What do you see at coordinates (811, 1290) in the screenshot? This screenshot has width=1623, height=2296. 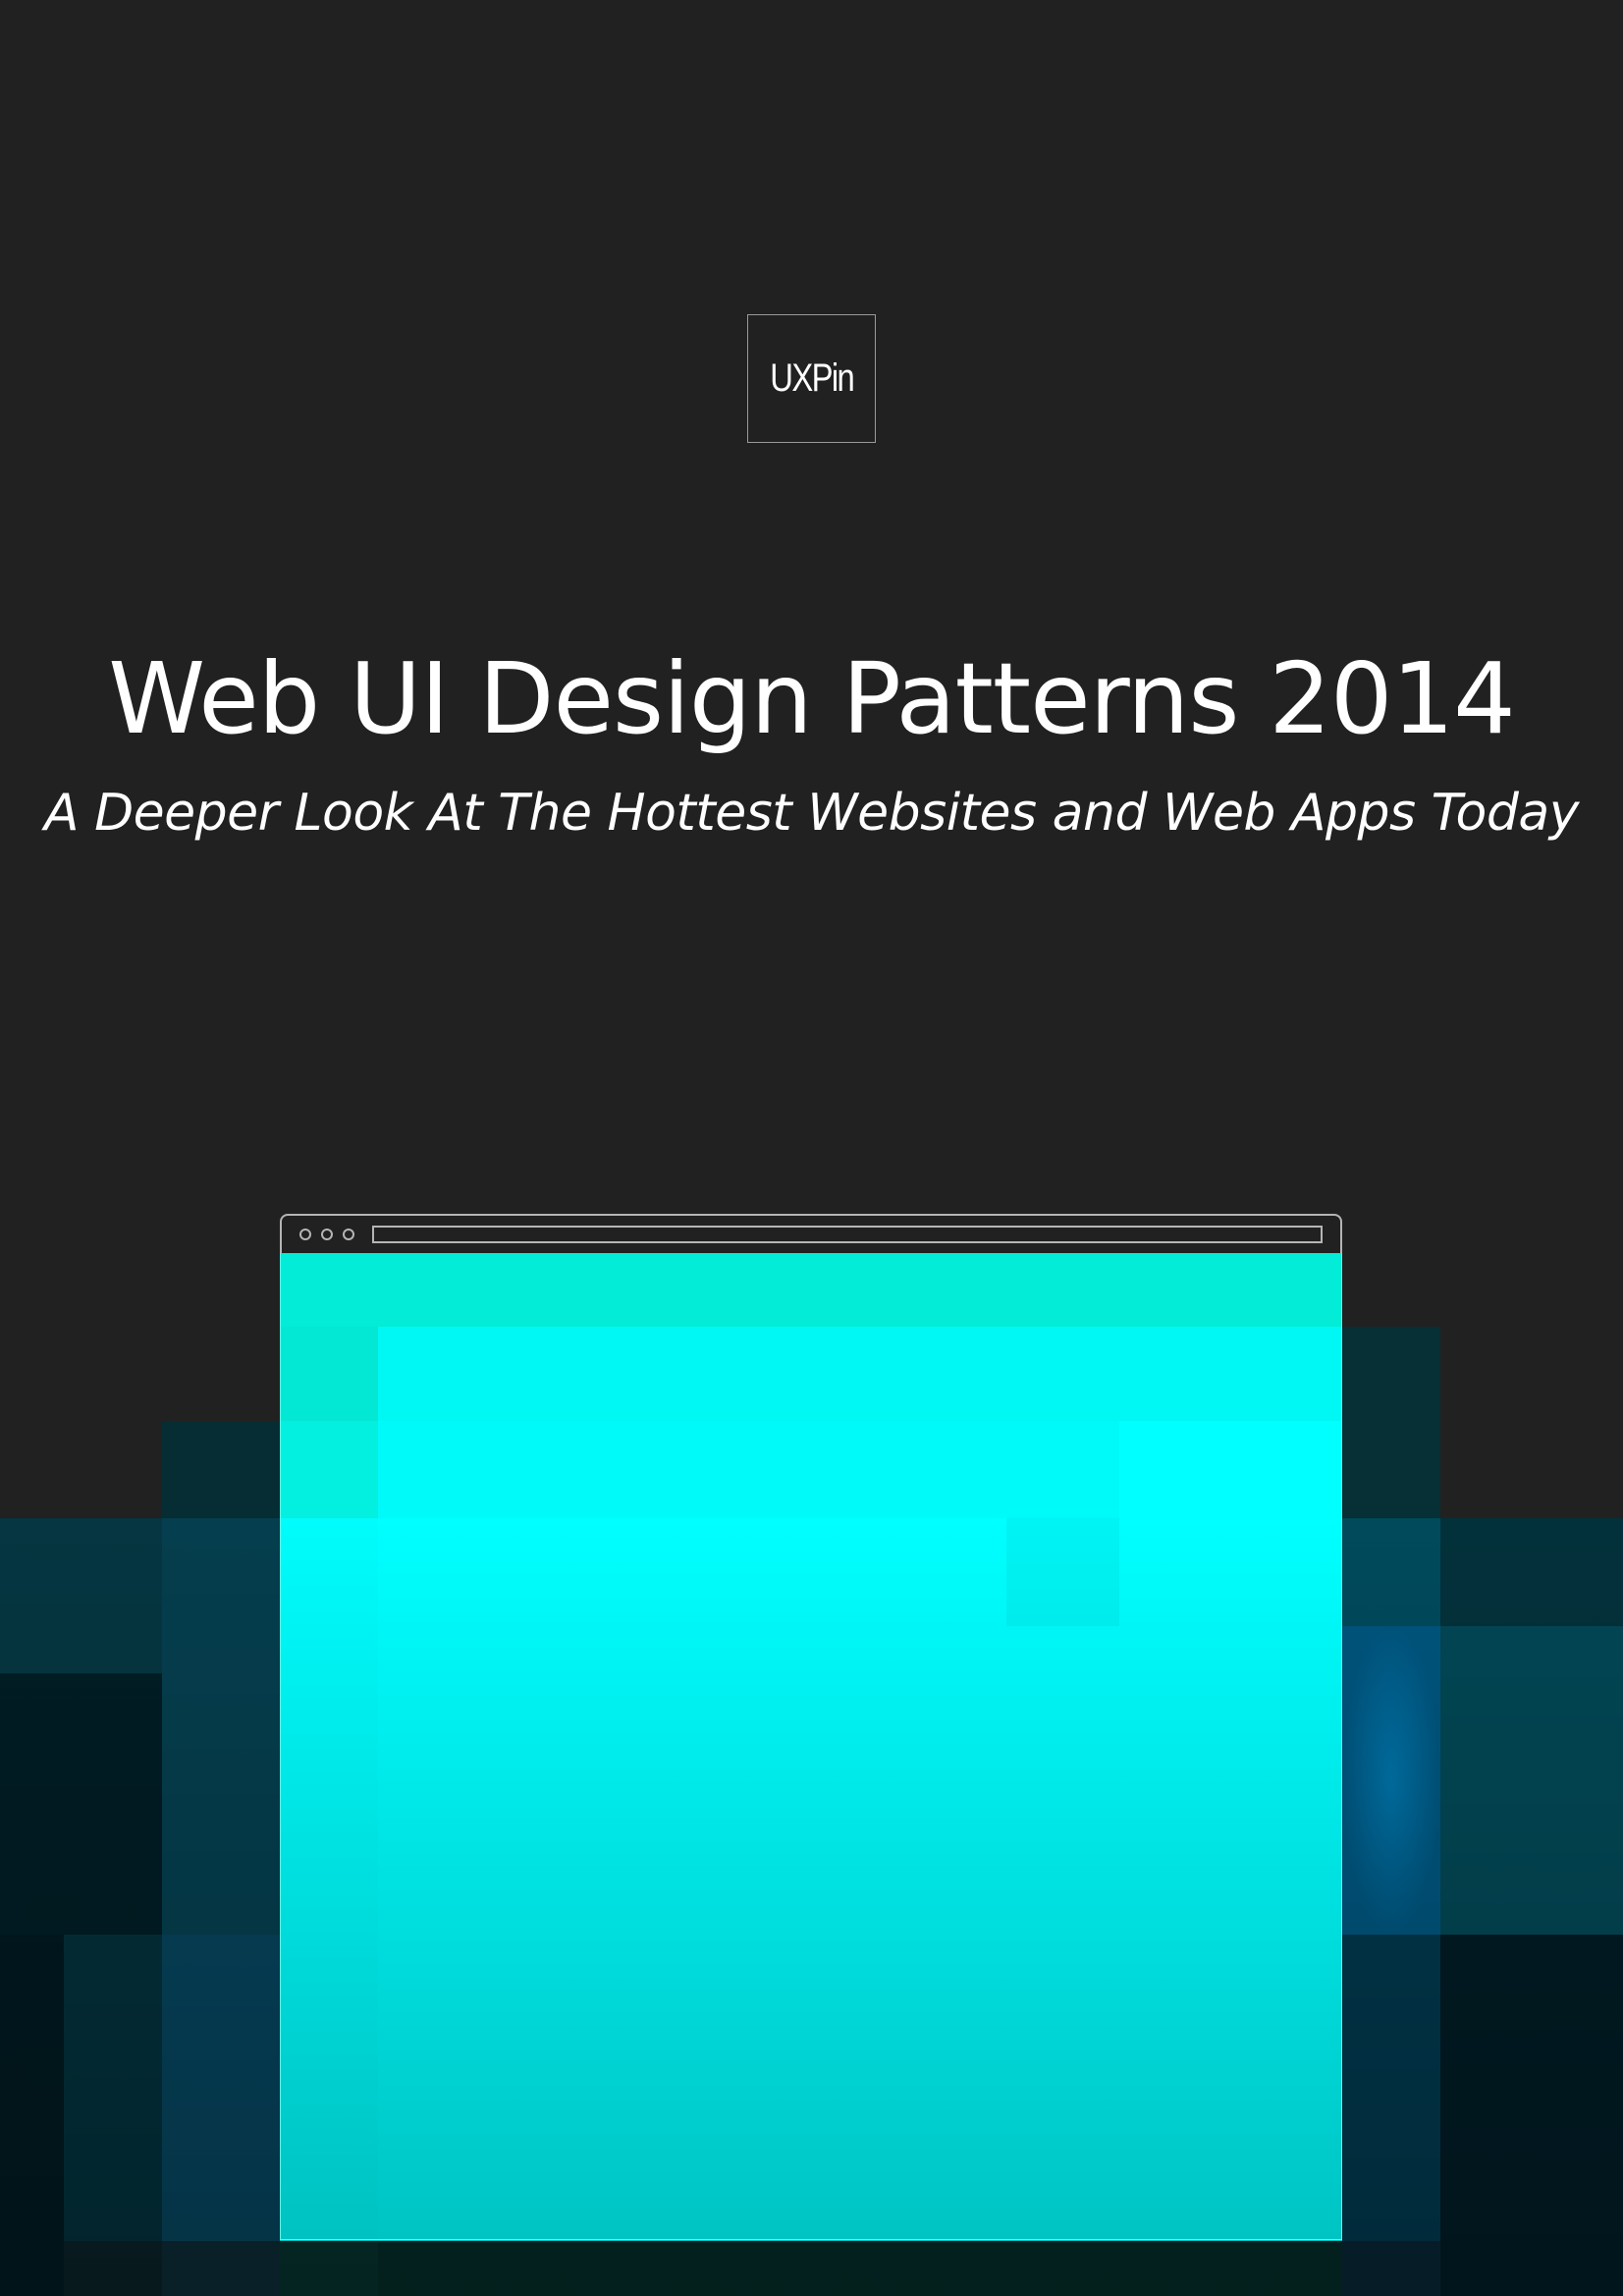 I see `screen-header-band` at bounding box center [811, 1290].